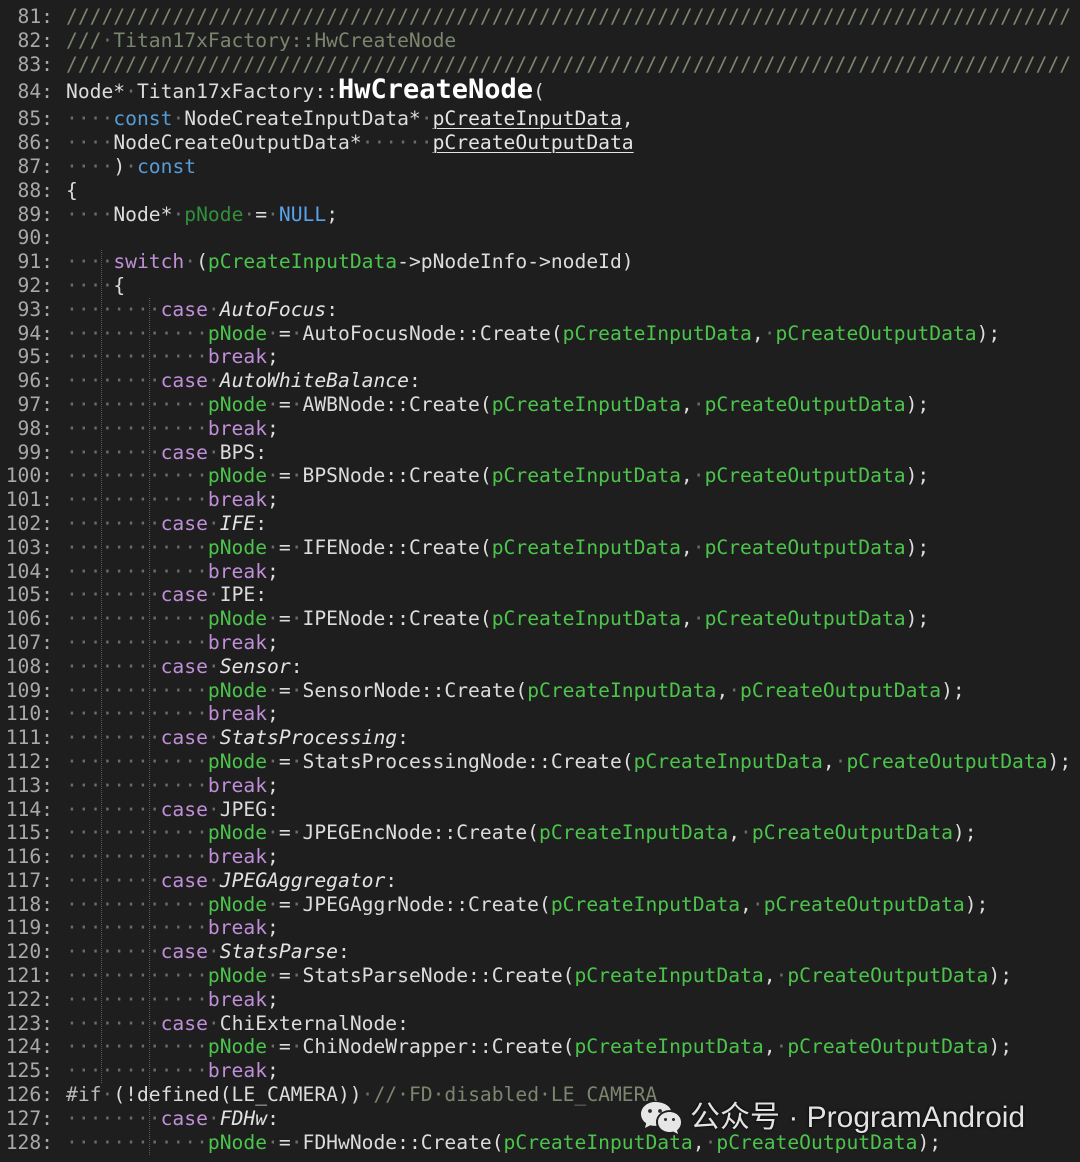  I want to click on null-literal: NULL, so click(302, 214).